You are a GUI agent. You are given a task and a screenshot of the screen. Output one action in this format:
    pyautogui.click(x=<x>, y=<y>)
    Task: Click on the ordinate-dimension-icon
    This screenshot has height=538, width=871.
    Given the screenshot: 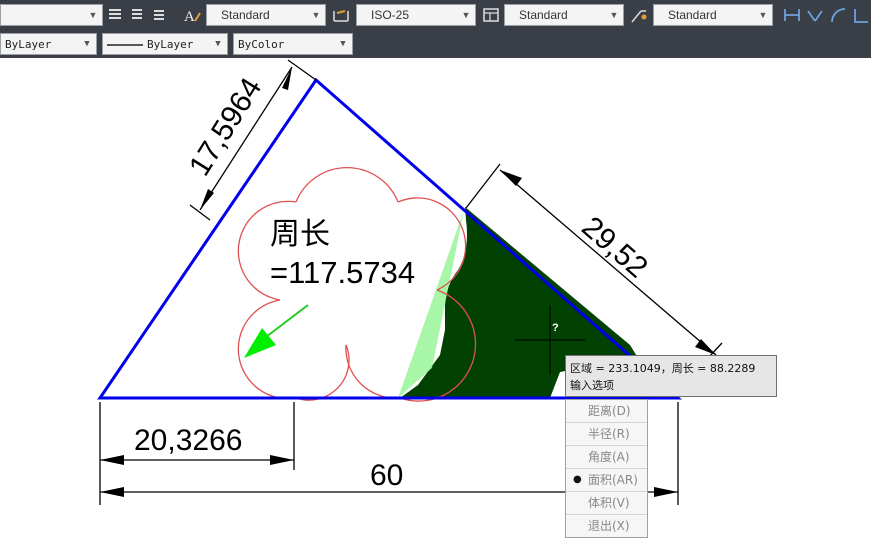 What is the action you would take?
    pyautogui.click(x=861, y=15)
    